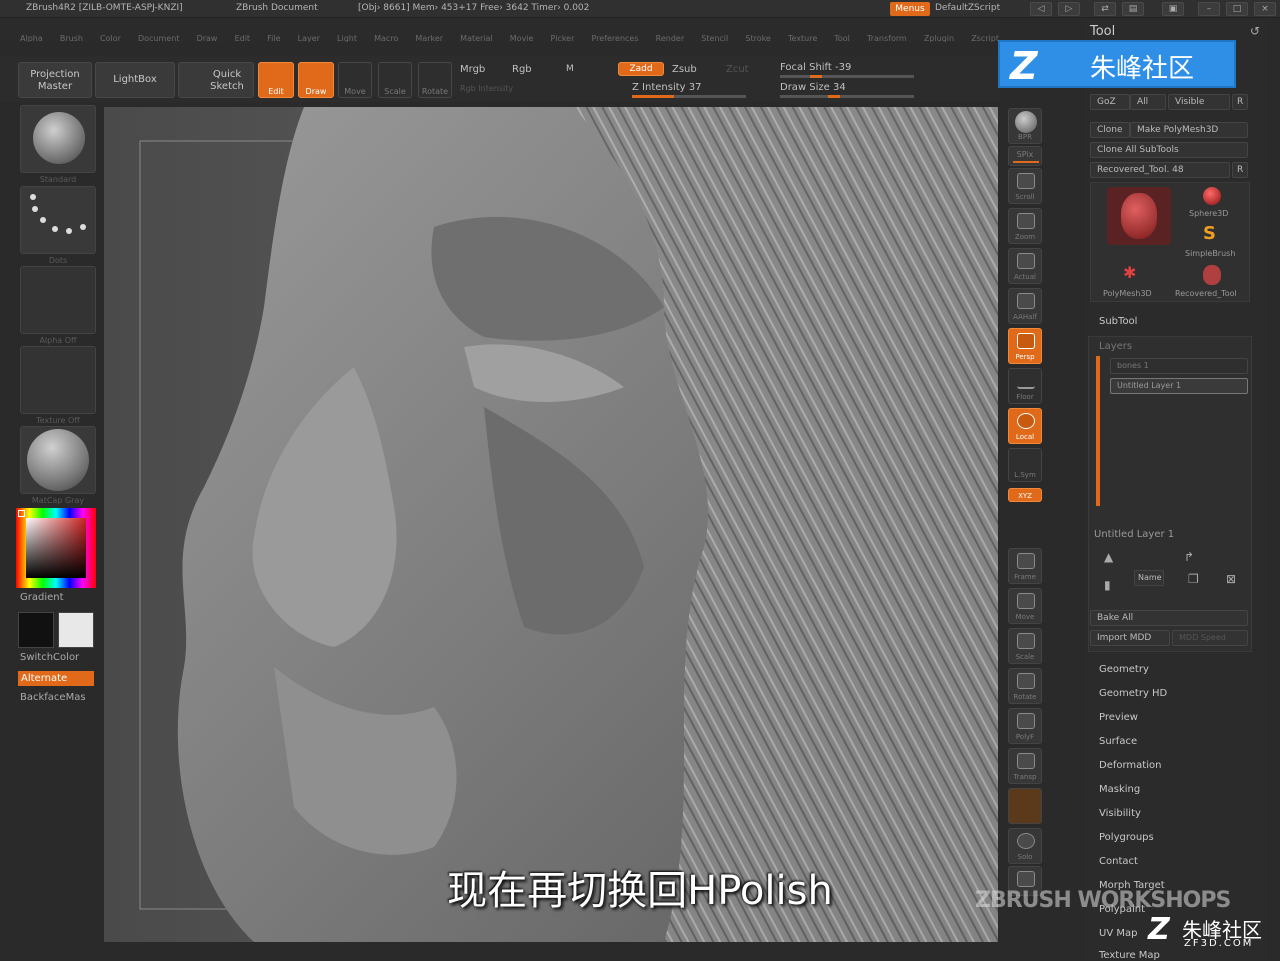  Describe the element at coordinates (522, 69) in the screenshot. I see `rgb-button: Rgb` at that location.